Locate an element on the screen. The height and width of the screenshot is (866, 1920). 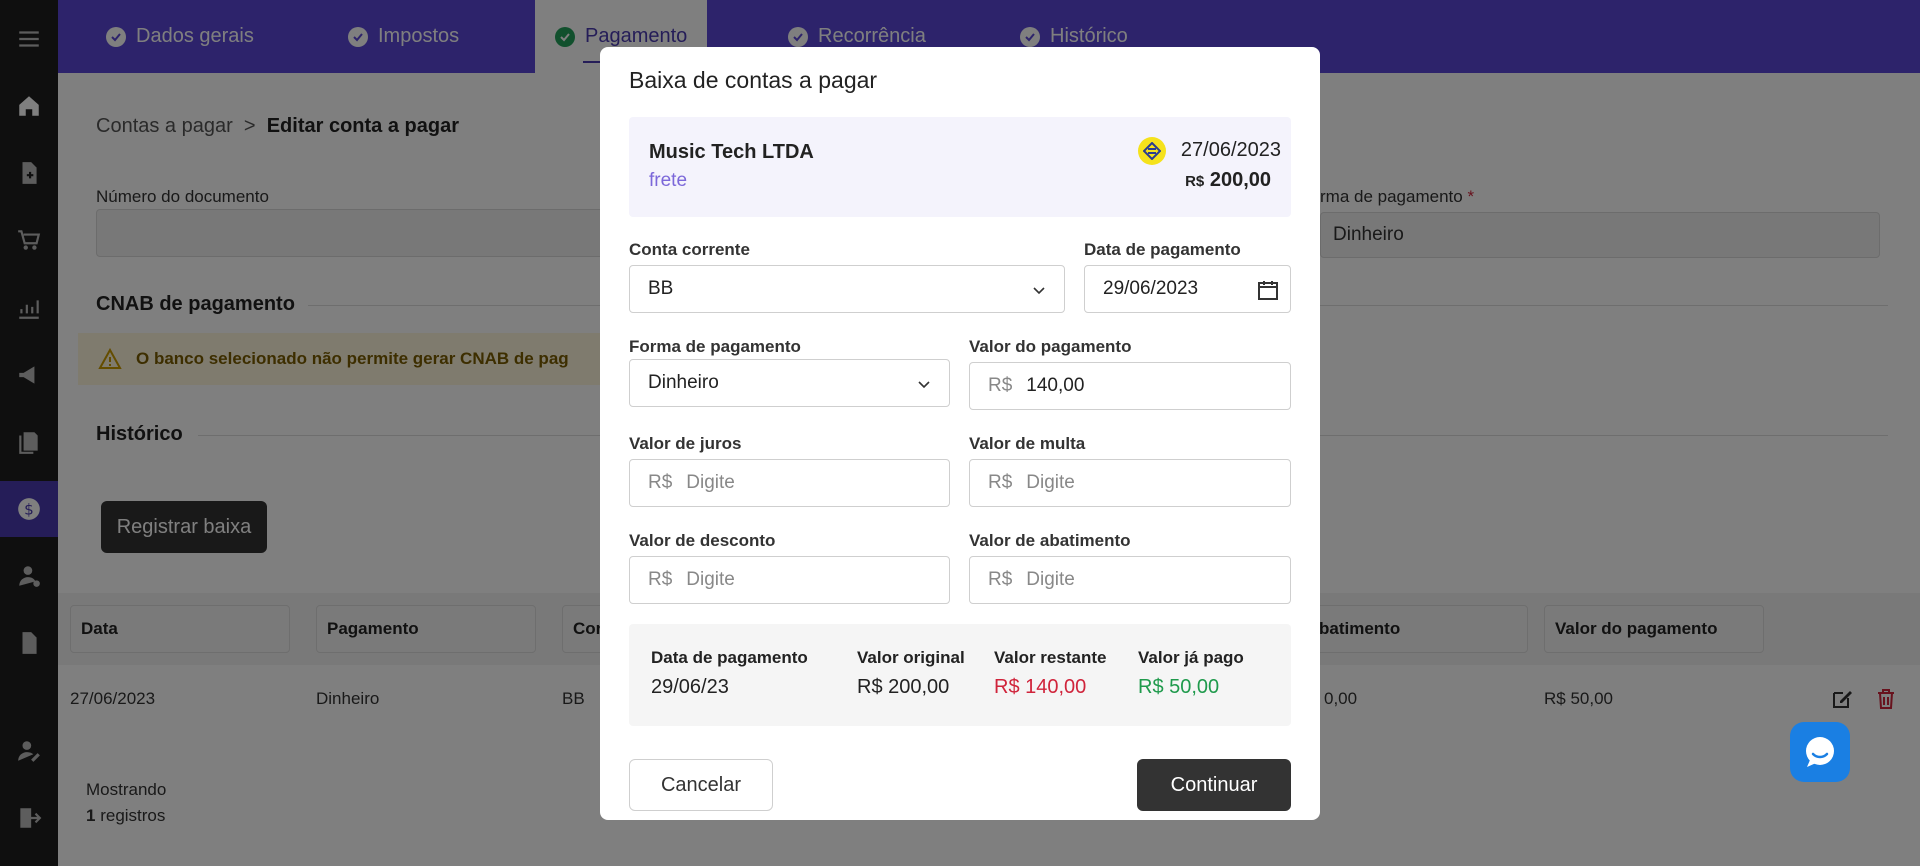
valor-multa-label: Valor de multa is located at coordinates (1027, 443).